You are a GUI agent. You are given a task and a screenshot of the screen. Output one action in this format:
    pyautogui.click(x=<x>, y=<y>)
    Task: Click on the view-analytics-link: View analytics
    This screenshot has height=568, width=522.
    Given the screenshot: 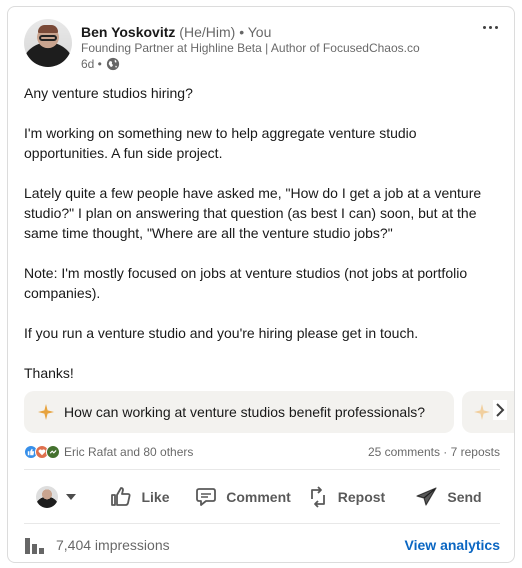 What is the action you would take?
    pyautogui.click(x=452, y=545)
    